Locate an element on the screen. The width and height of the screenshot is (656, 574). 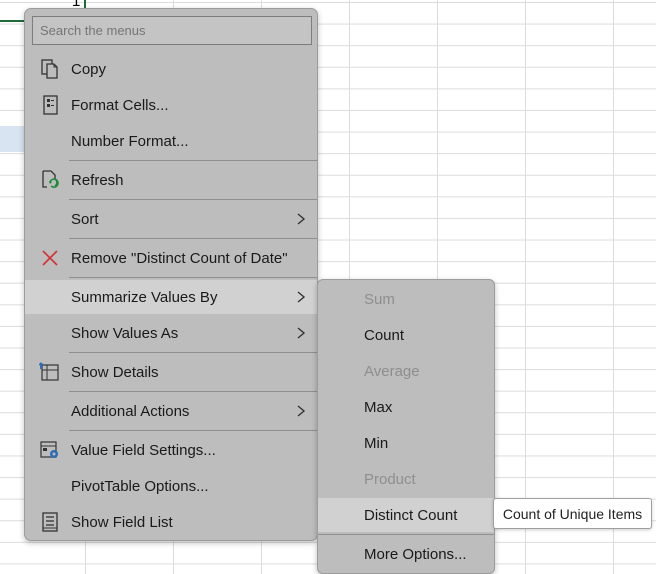
submenu-item-count: Count is located at coordinates (406, 335).